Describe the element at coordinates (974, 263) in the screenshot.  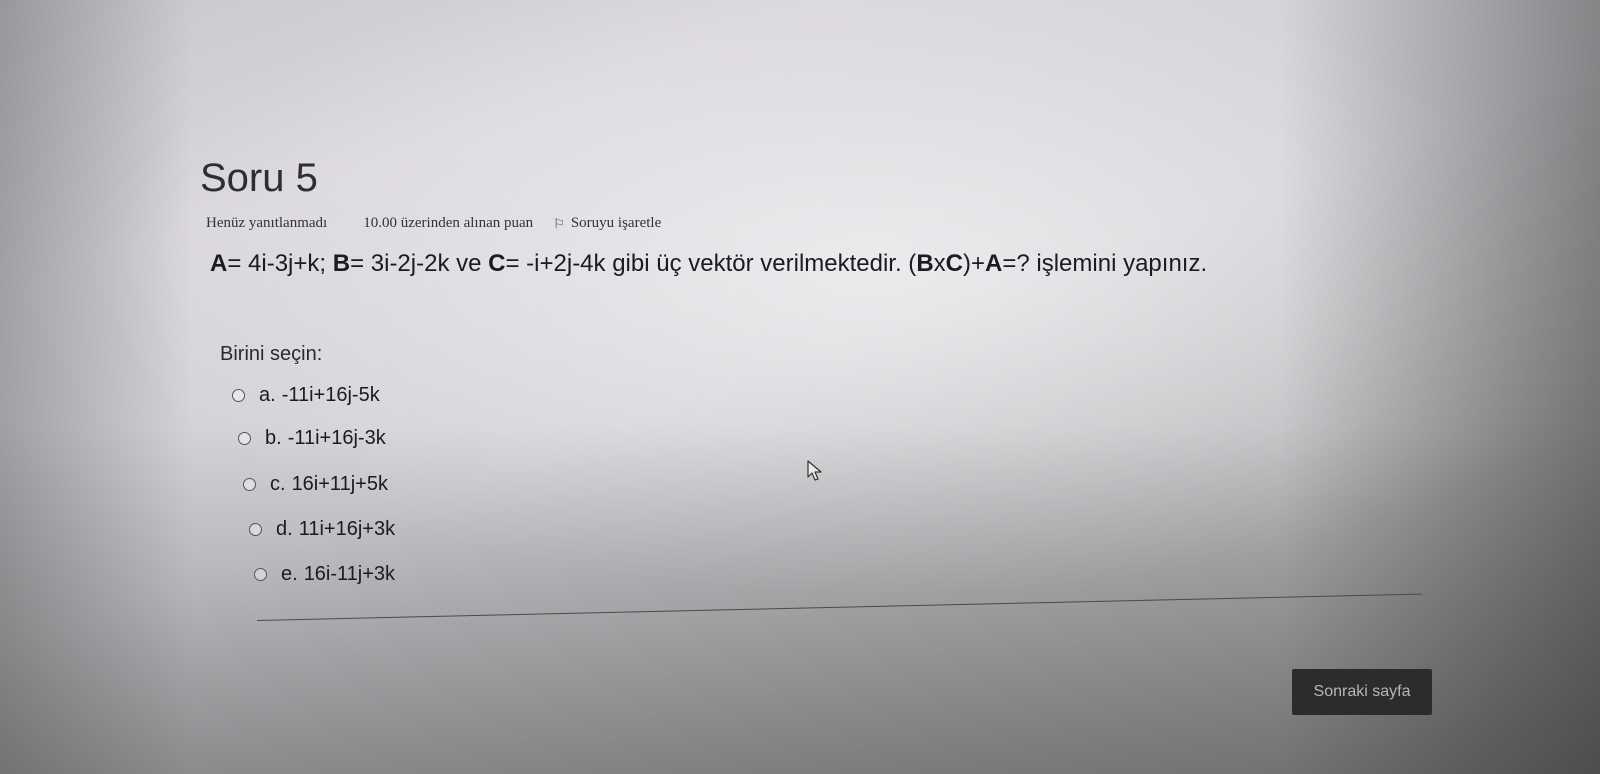
I see `question-text-part: )+` at that location.